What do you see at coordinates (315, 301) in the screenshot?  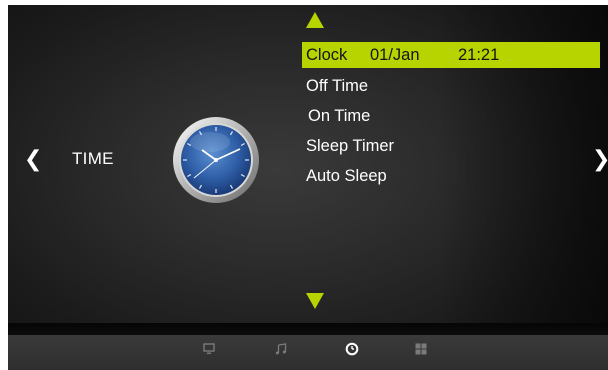 I see `scroll-down-arrow-icon` at bounding box center [315, 301].